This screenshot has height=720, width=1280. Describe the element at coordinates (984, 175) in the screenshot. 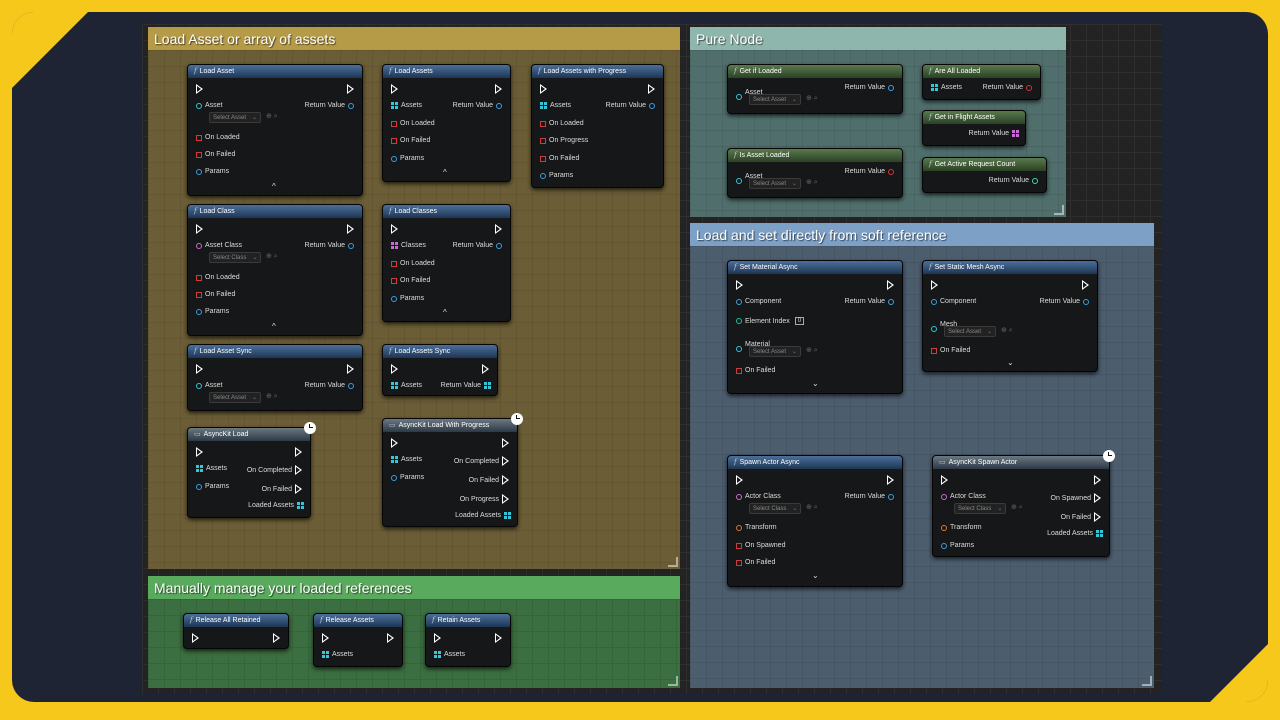

I see `node-get-active-request-count: f Get Active Request Count Return Value` at that location.